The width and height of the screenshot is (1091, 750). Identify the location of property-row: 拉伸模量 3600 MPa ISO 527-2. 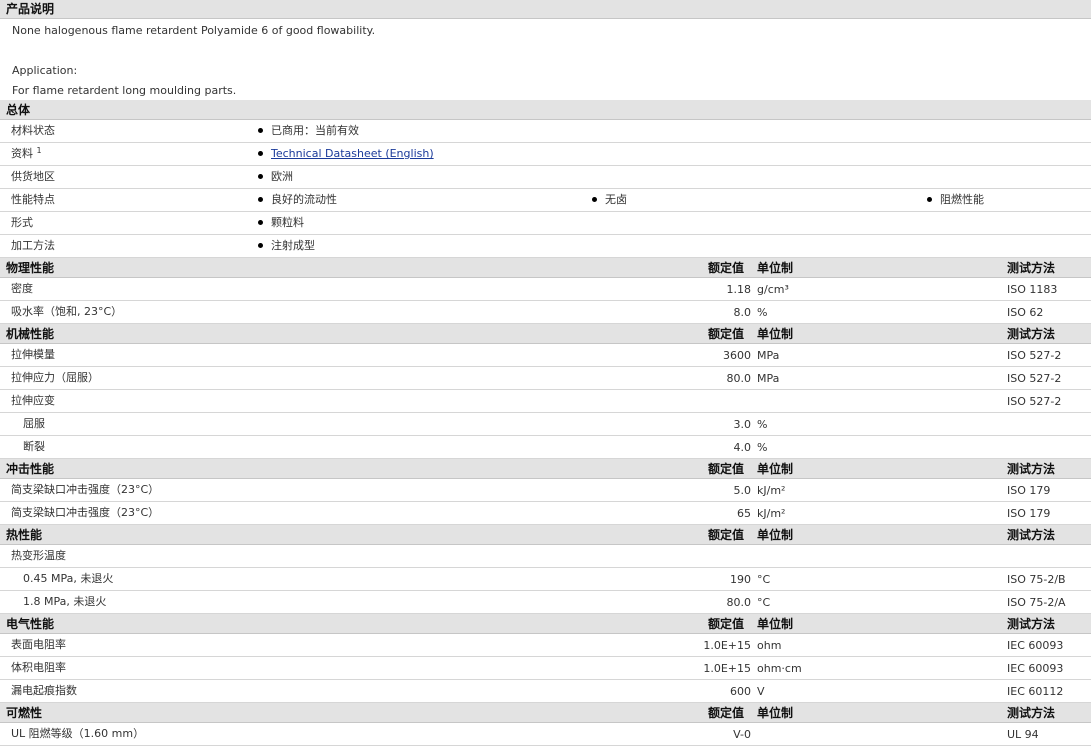
(545, 355).